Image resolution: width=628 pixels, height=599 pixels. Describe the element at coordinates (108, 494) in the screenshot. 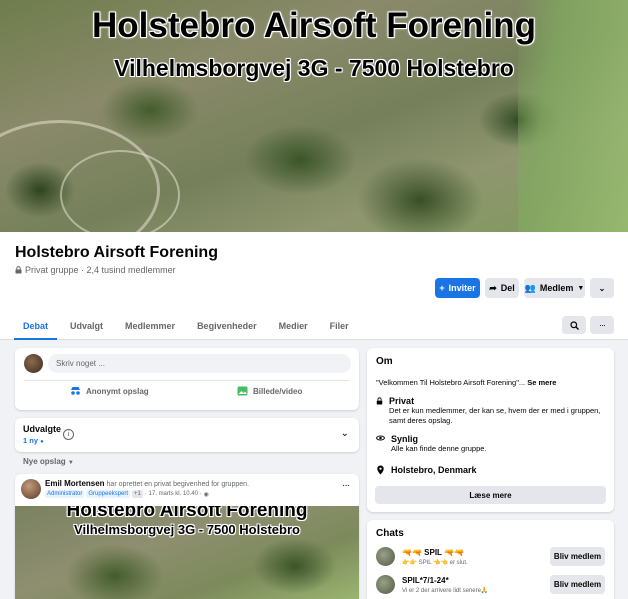

I see `expert-badge: Gruppeekspert` at that location.